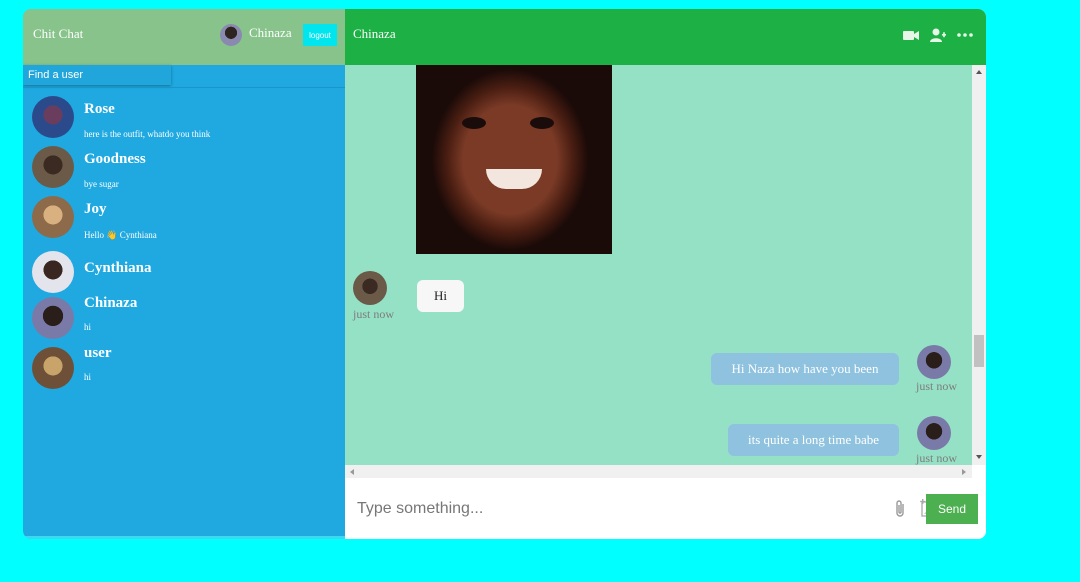 This screenshot has width=1080, height=582. I want to click on user-name: Joy, so click(95, 209).